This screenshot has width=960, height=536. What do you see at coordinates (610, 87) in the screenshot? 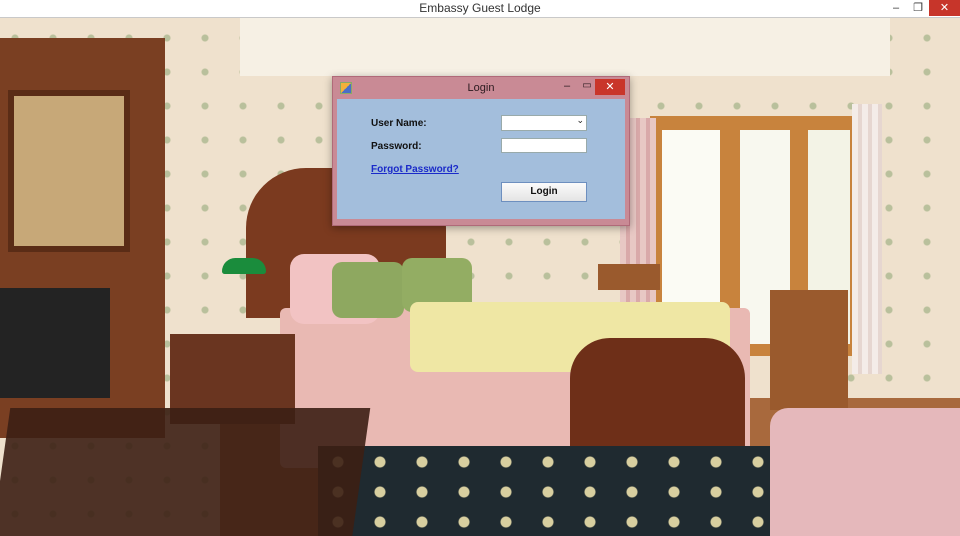
I see `dialog-close-button: ✕` at bounding box center [610, 87].